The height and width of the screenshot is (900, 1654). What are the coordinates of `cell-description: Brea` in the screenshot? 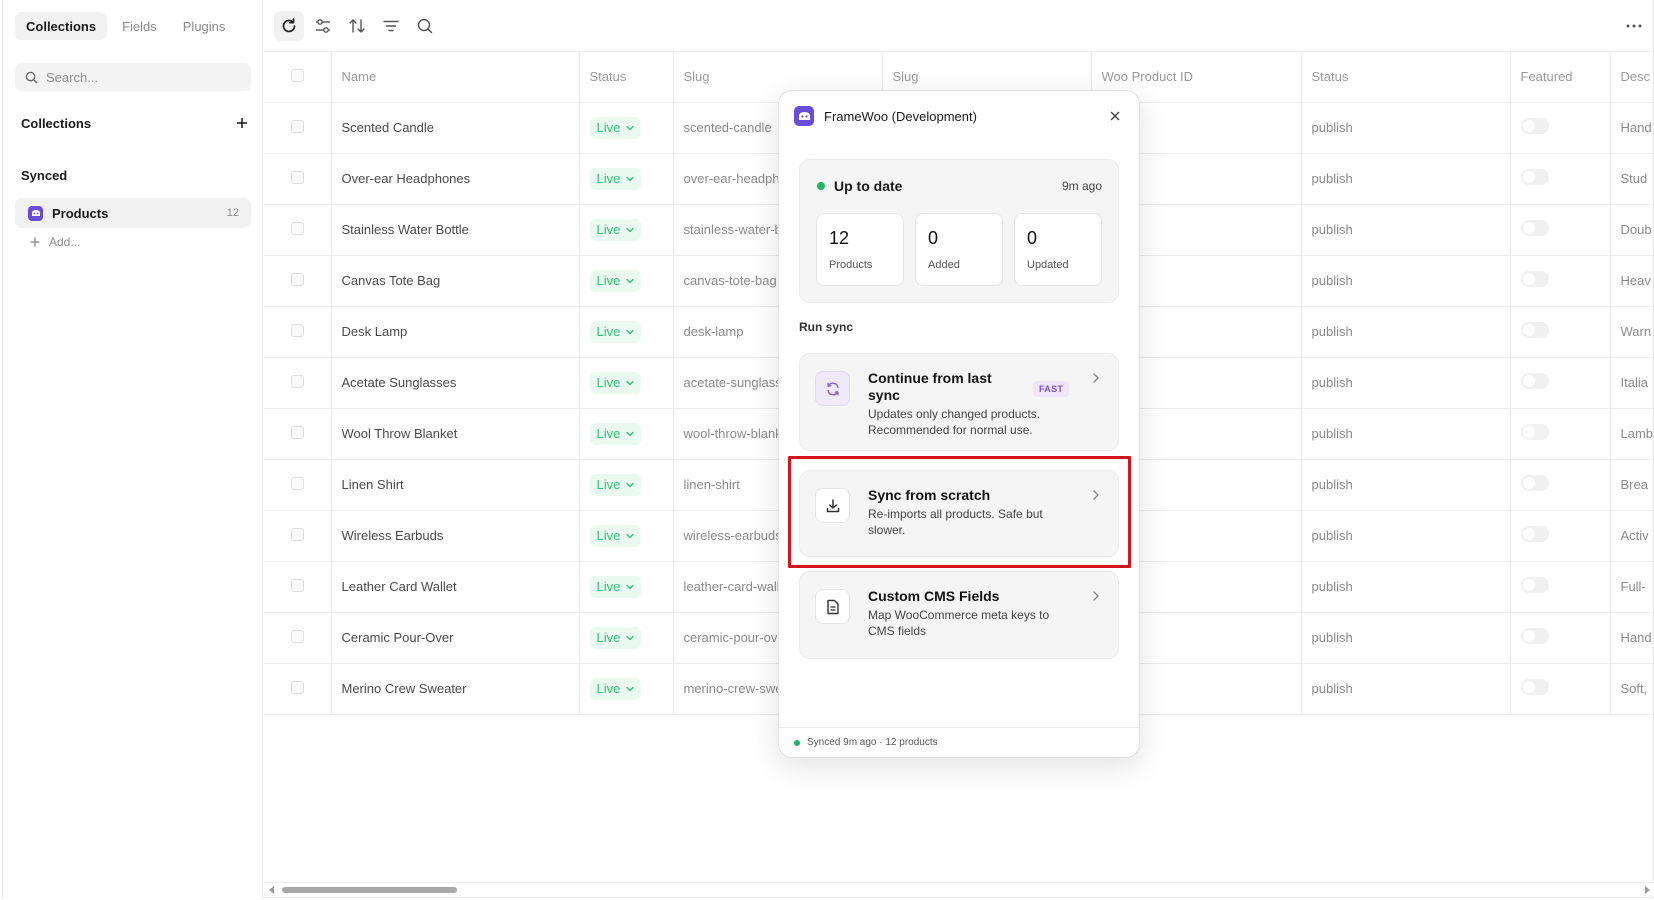 It's located at (1632, 485).